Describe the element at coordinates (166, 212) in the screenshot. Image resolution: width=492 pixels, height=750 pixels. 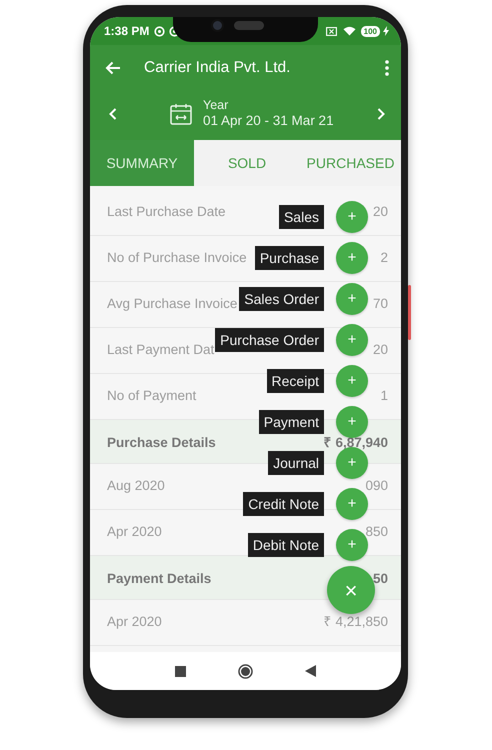
I see `row-label: Last Purchase Date` at that location.